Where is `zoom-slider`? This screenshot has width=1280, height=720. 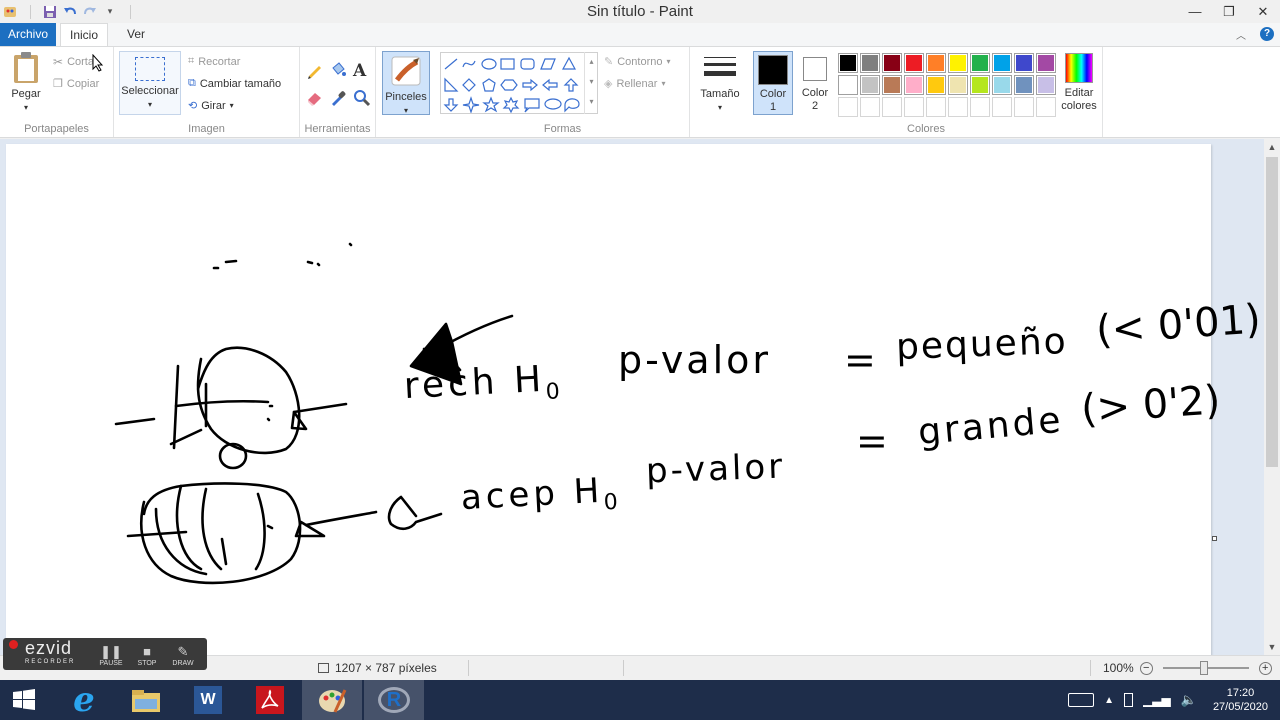
zoom-slider is located at coordinates (1205, 668).